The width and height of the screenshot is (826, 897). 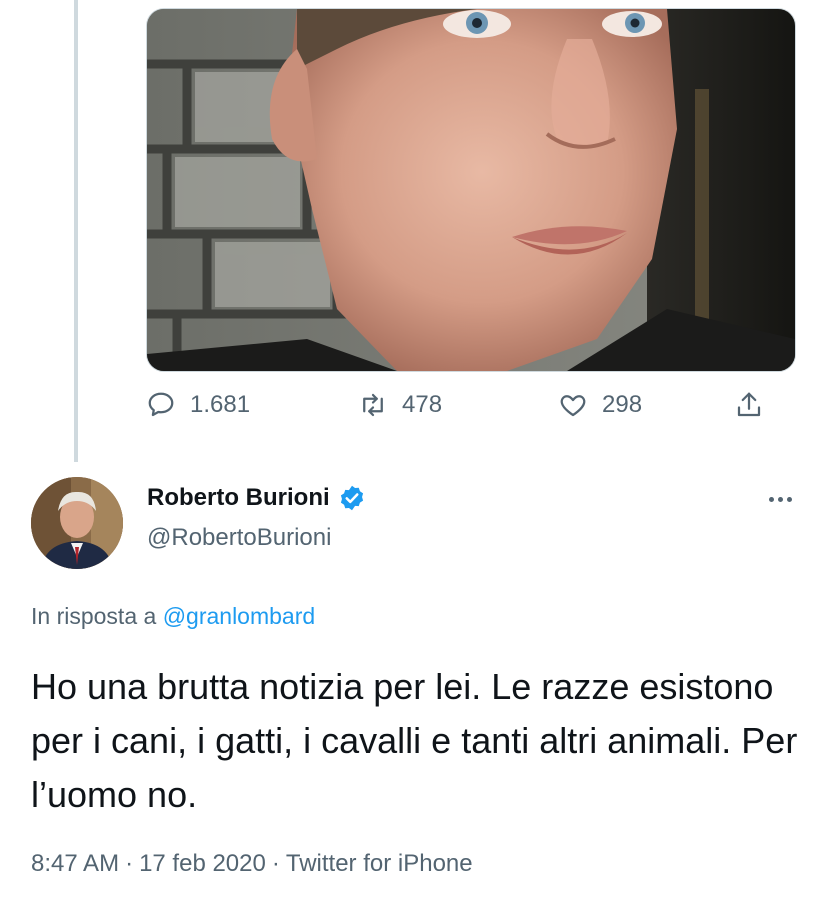 What do you see at coordinates (622, 404) in the screenshot?
I see `like-count: 298` at bounding box center [622, 404].